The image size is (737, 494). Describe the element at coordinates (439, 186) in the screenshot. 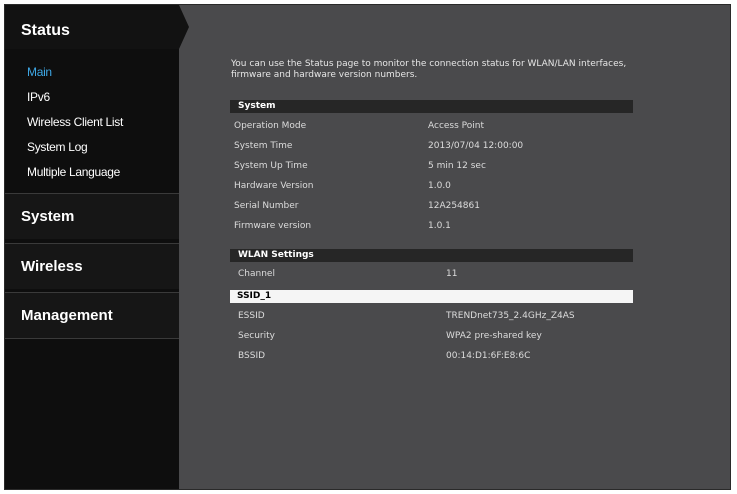

I see `row-value: 1.0.0` at that location.